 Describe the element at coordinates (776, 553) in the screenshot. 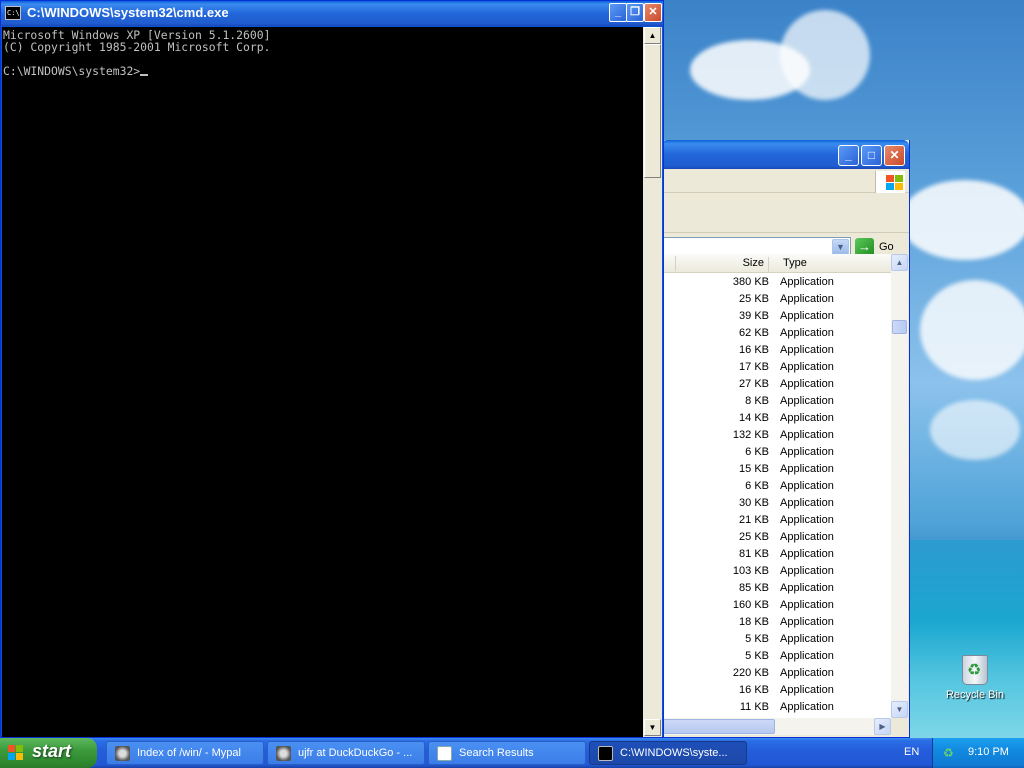

I see `file-row: 81 KB Application` at that location.